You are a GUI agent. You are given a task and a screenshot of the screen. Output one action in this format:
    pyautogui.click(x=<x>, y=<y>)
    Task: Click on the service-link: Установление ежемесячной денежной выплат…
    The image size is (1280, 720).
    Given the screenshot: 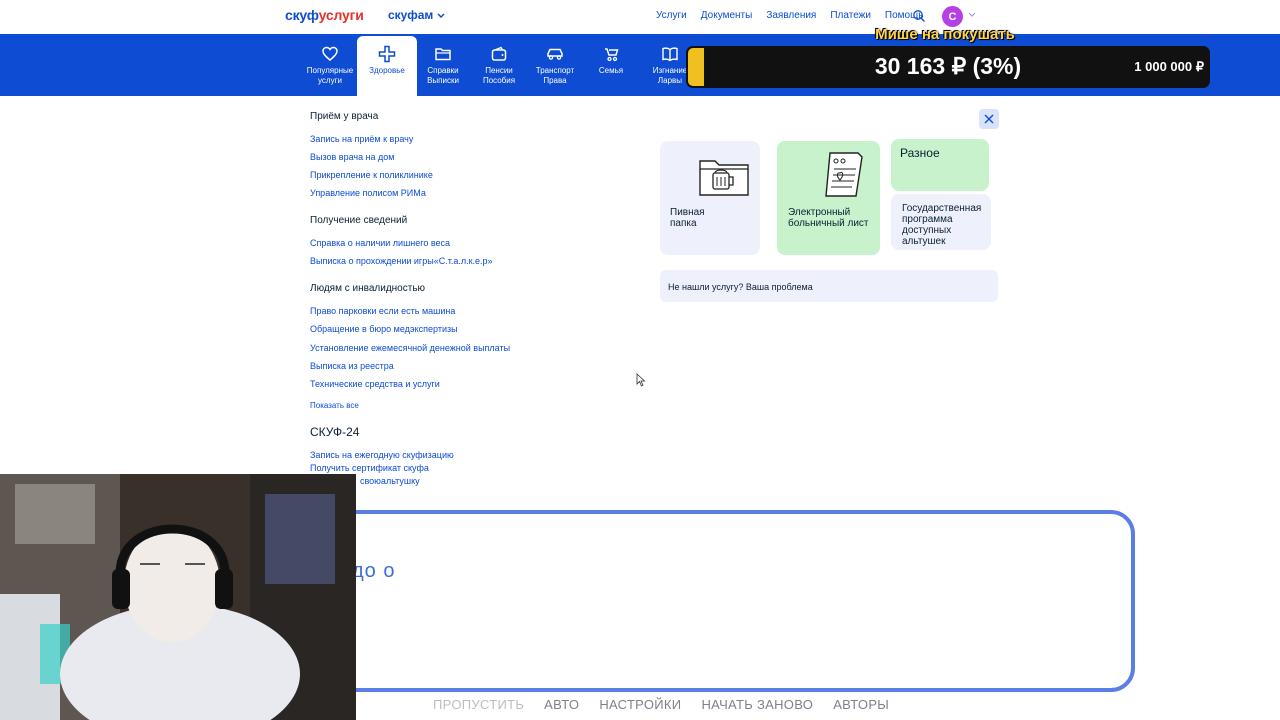 What is the action you would take?
    pyautogui.click(x=410, y=348)
    